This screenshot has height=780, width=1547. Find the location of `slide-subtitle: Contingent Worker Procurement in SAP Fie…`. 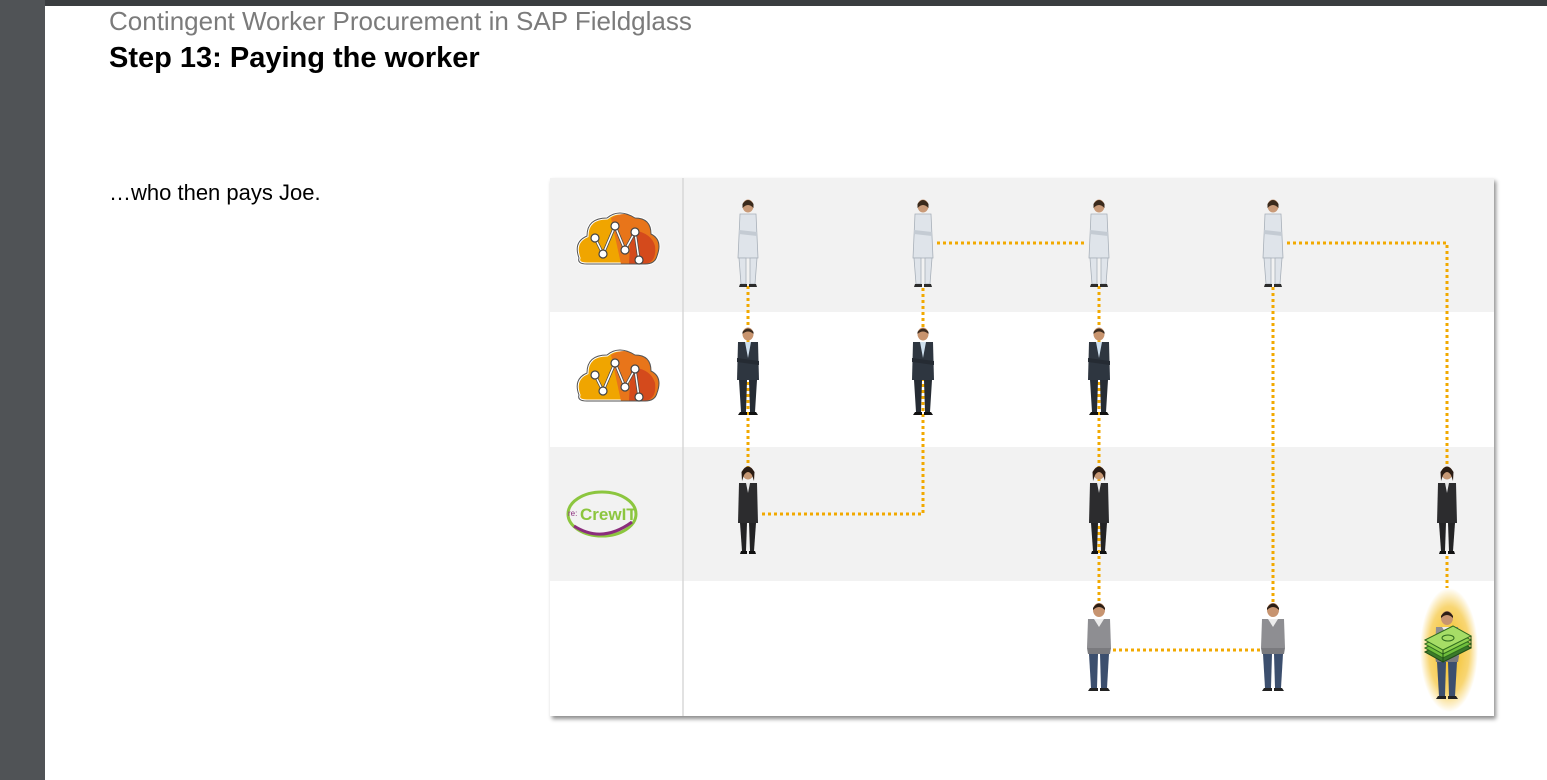

slide-subtitle: Contingent Worker Procurement in SAP Fie… is located at coordinates (400, 21).